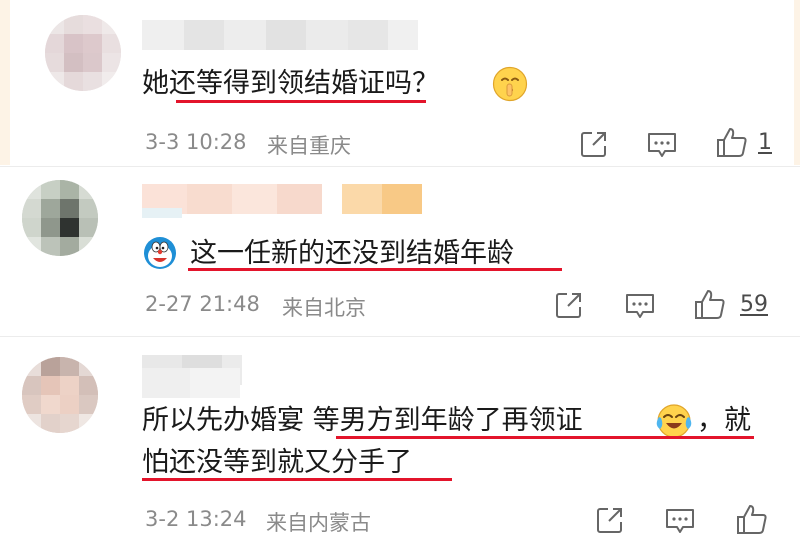 The image size is (800, 543). What do you see at coordinates (724, 420) in the screenshot?
I see `comment-text-tail: ，就` at bounding box center [724, 420].